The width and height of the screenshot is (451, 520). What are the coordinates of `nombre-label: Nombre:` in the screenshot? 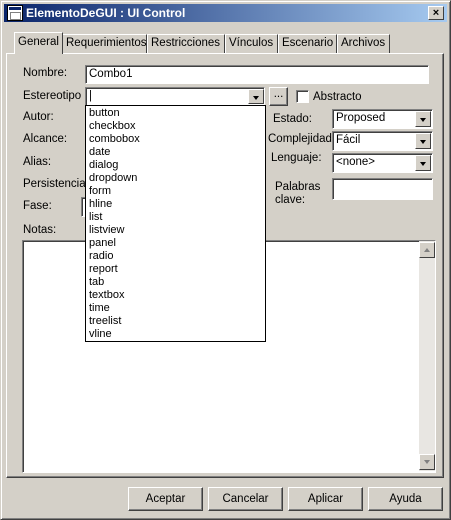 It's located at (45, 73).